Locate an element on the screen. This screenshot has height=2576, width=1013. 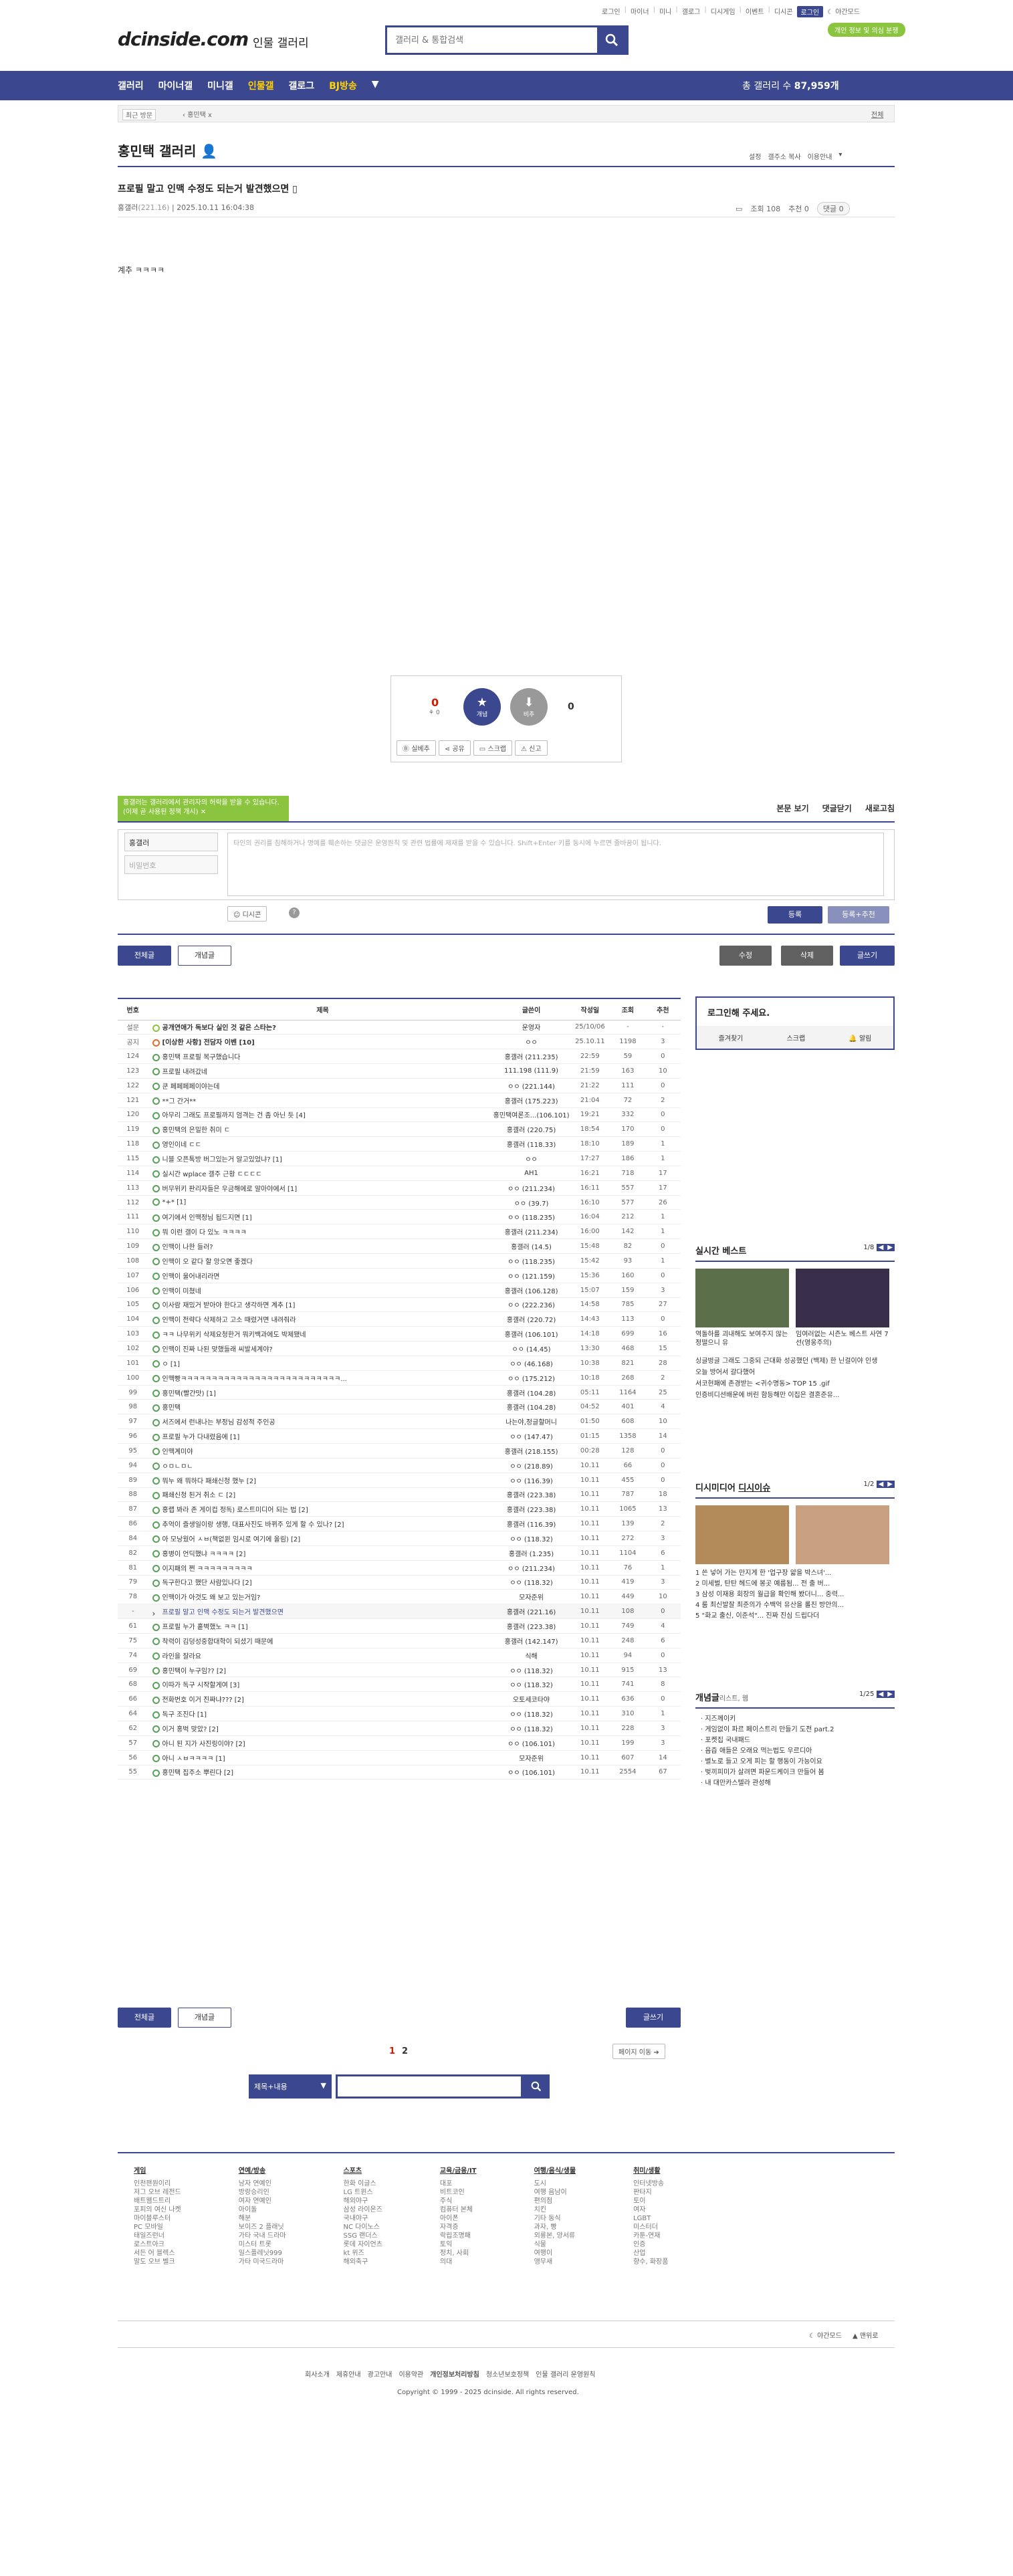
side-alarm: 🔔 알림 is located at coordinates (860, 1038).